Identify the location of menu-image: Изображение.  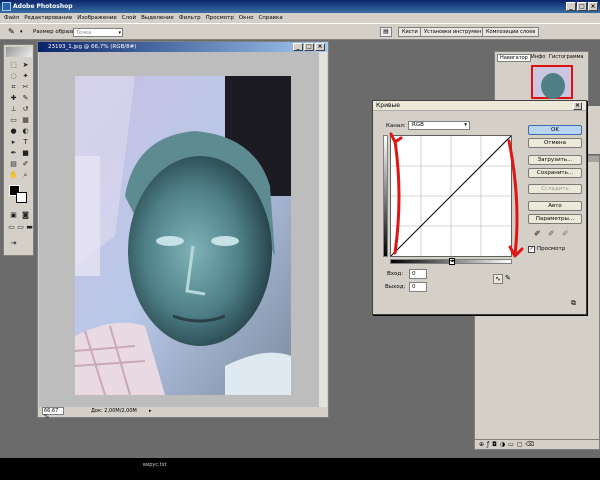
(97, 18).